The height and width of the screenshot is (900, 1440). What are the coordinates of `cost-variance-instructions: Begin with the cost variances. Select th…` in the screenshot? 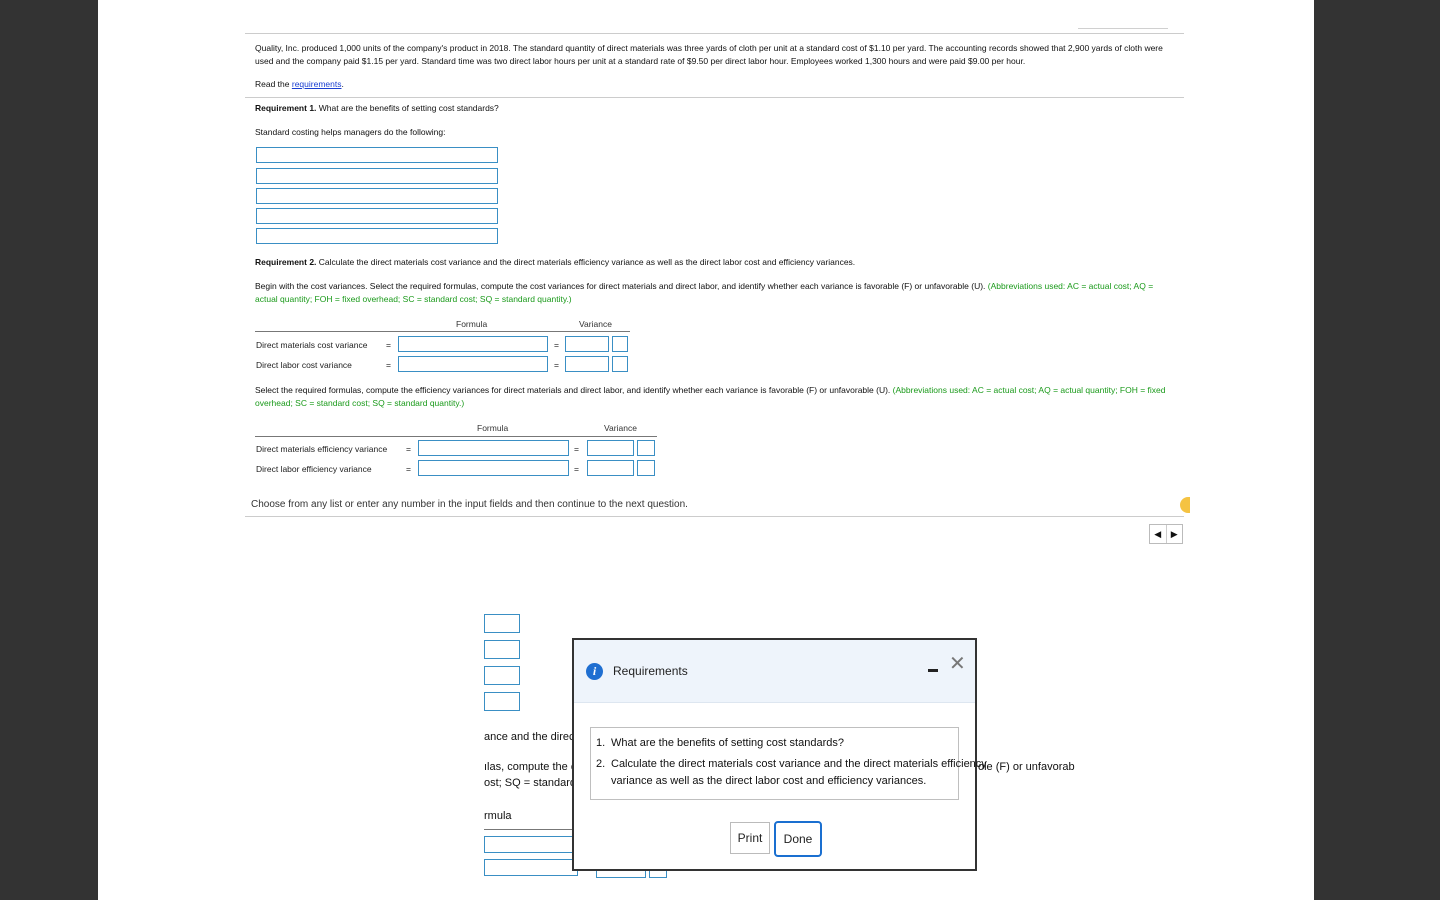 It's located at (704, 286).